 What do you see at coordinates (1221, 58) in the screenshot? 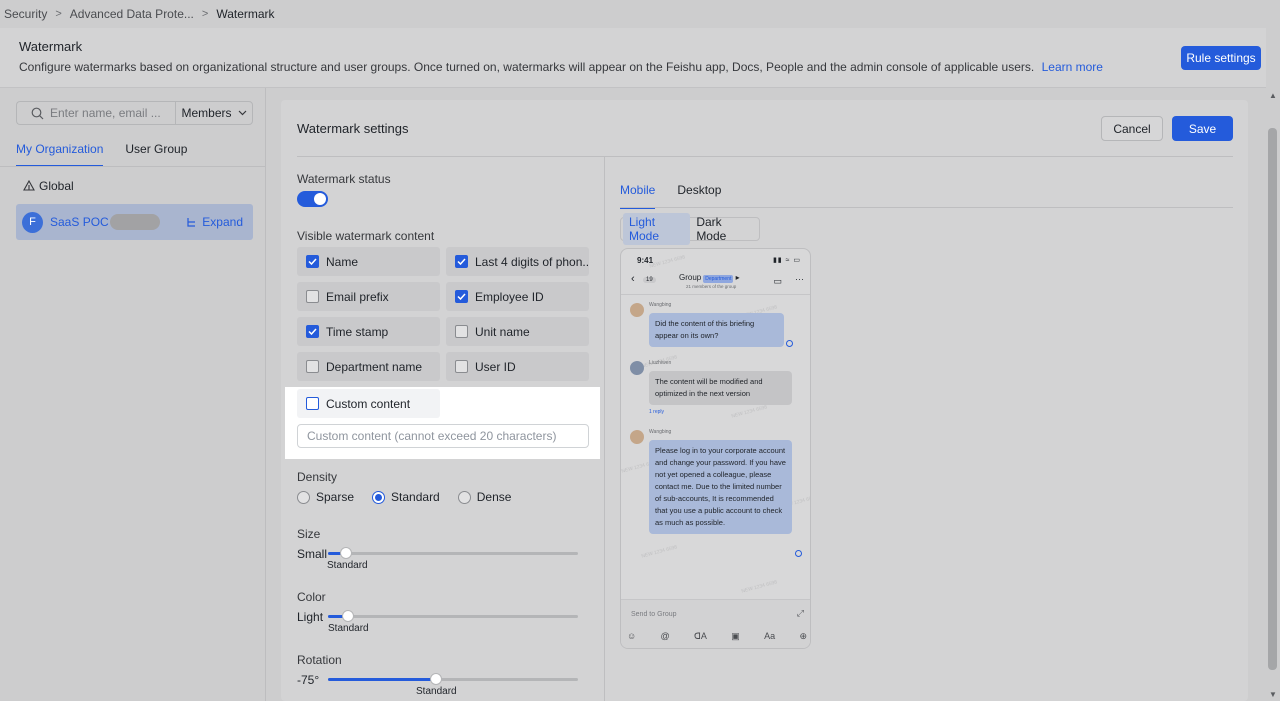
I see `rule-settings-button: Rule settings` at bounding box center [1221, 58].